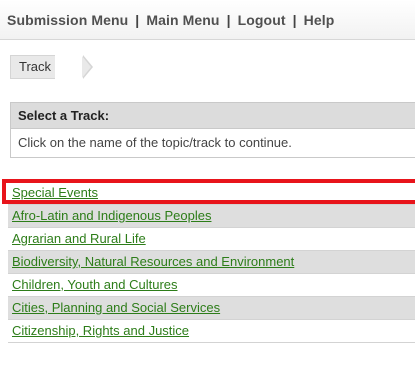 The width and height of the screenshot is (415, 380). I want to click on logout-link: Logout, so click(262, 20).